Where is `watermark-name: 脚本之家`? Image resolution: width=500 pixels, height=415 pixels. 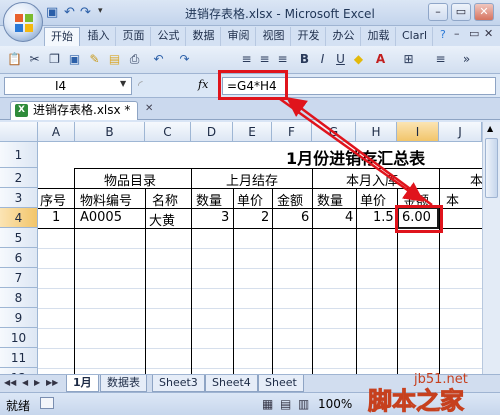
watermark-name: 脚本之家 is located at coordinates (416, 401).